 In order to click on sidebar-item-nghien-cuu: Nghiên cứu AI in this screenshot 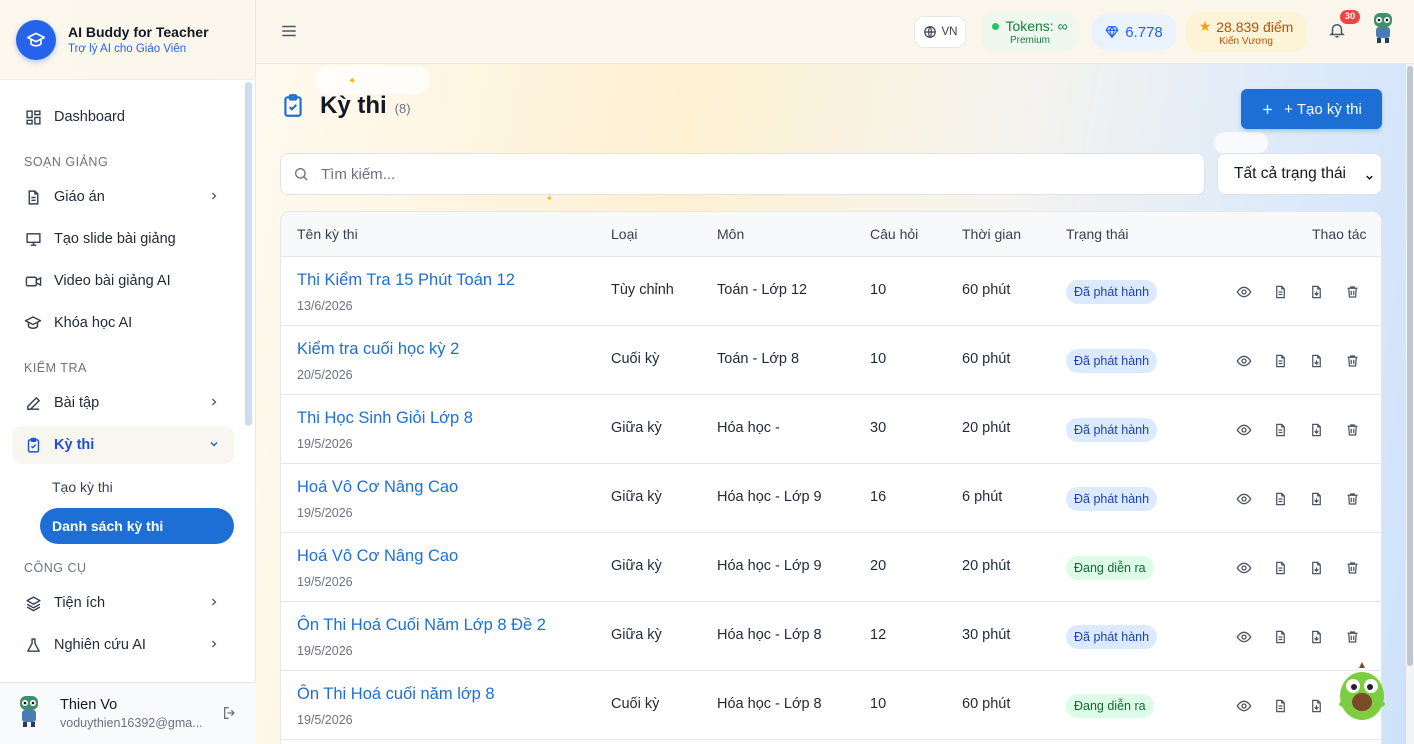, I will do `click(123, 645)`.